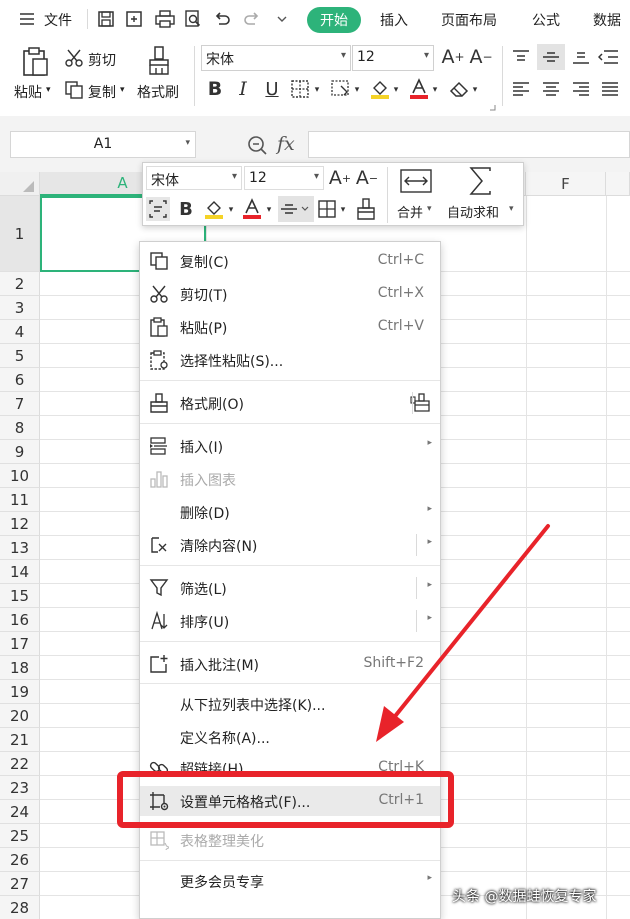  Describe the element at coordinates (20, 740) in the screenshot. I see `row-header: 21` at that location.